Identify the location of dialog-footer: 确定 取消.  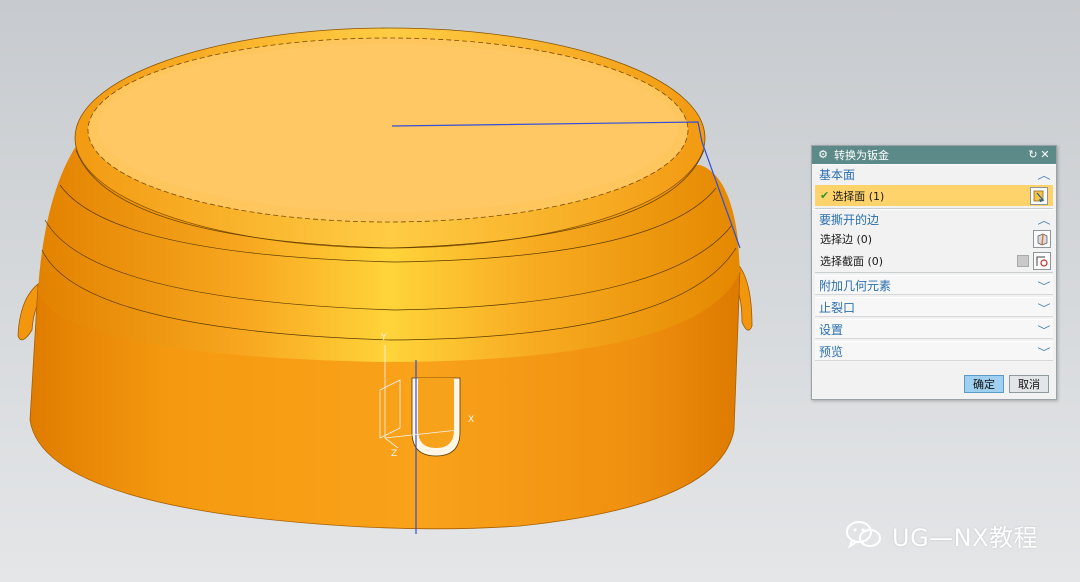
(1006, 384).